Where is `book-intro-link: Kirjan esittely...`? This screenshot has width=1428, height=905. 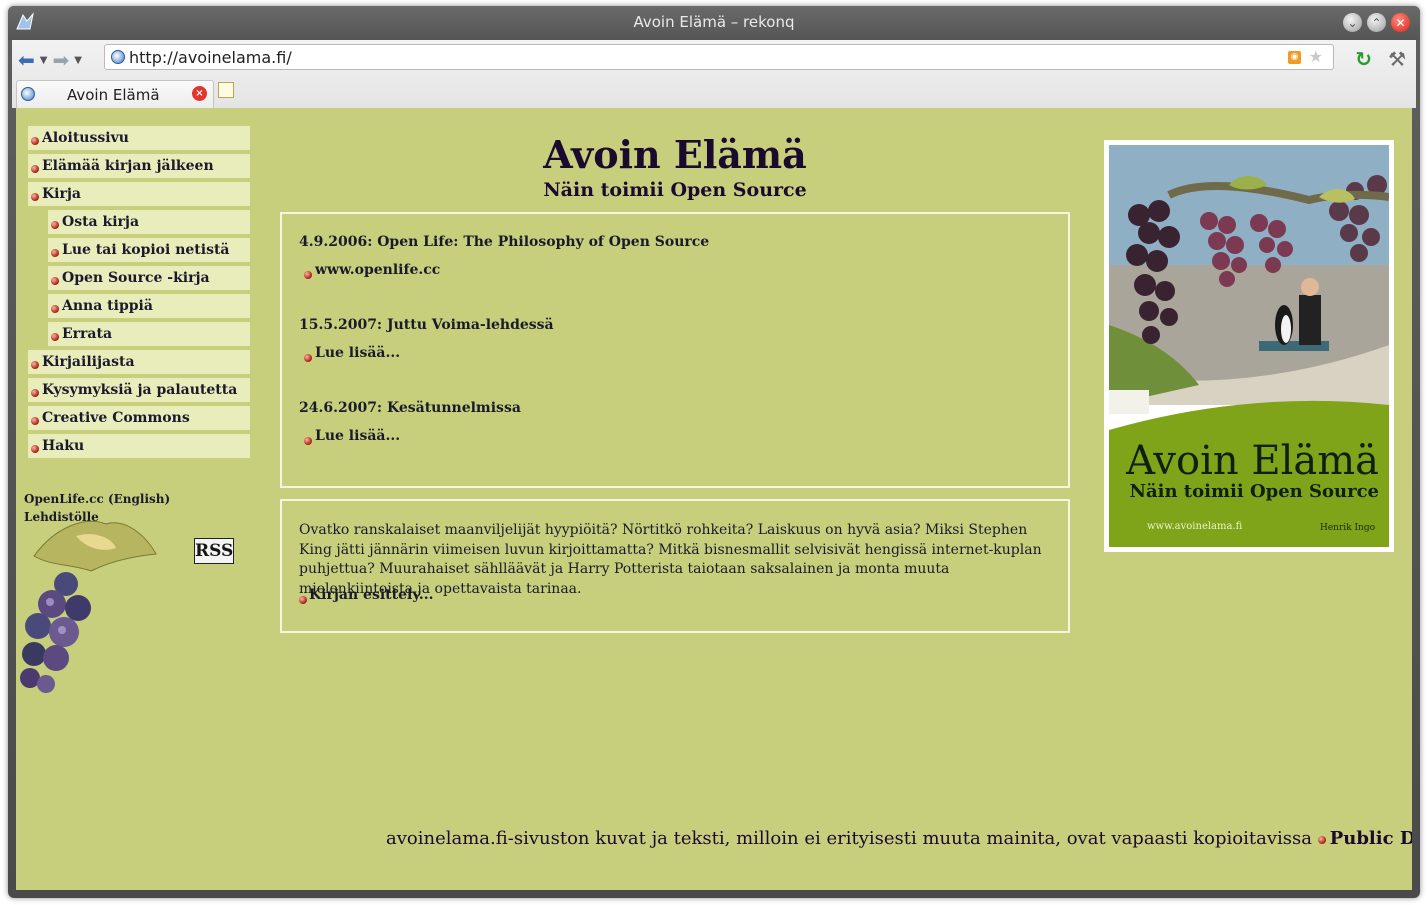 book-intro-link: Kirjan esittely... is located at coordinates (366, 595).